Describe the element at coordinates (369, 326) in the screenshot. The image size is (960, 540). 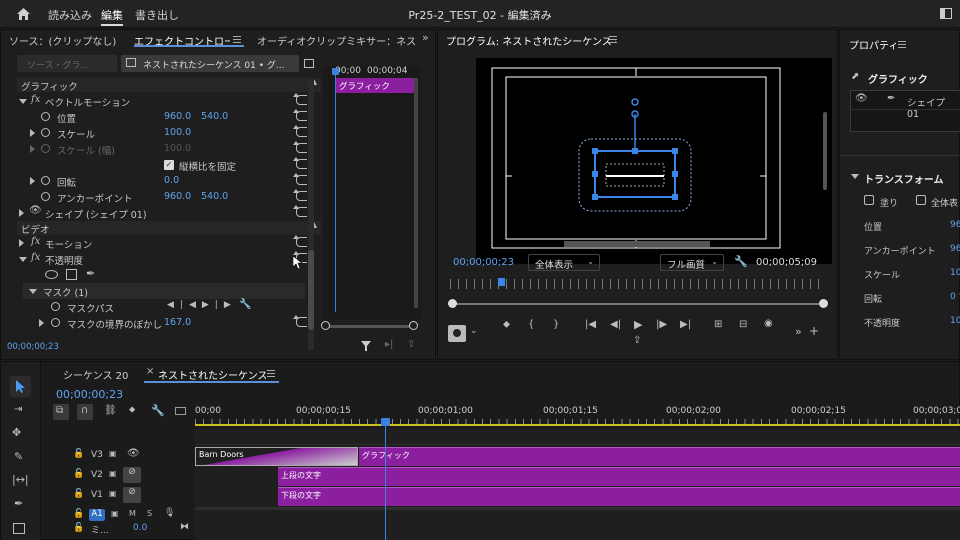
I see `mini-zoom-bar` at that location.